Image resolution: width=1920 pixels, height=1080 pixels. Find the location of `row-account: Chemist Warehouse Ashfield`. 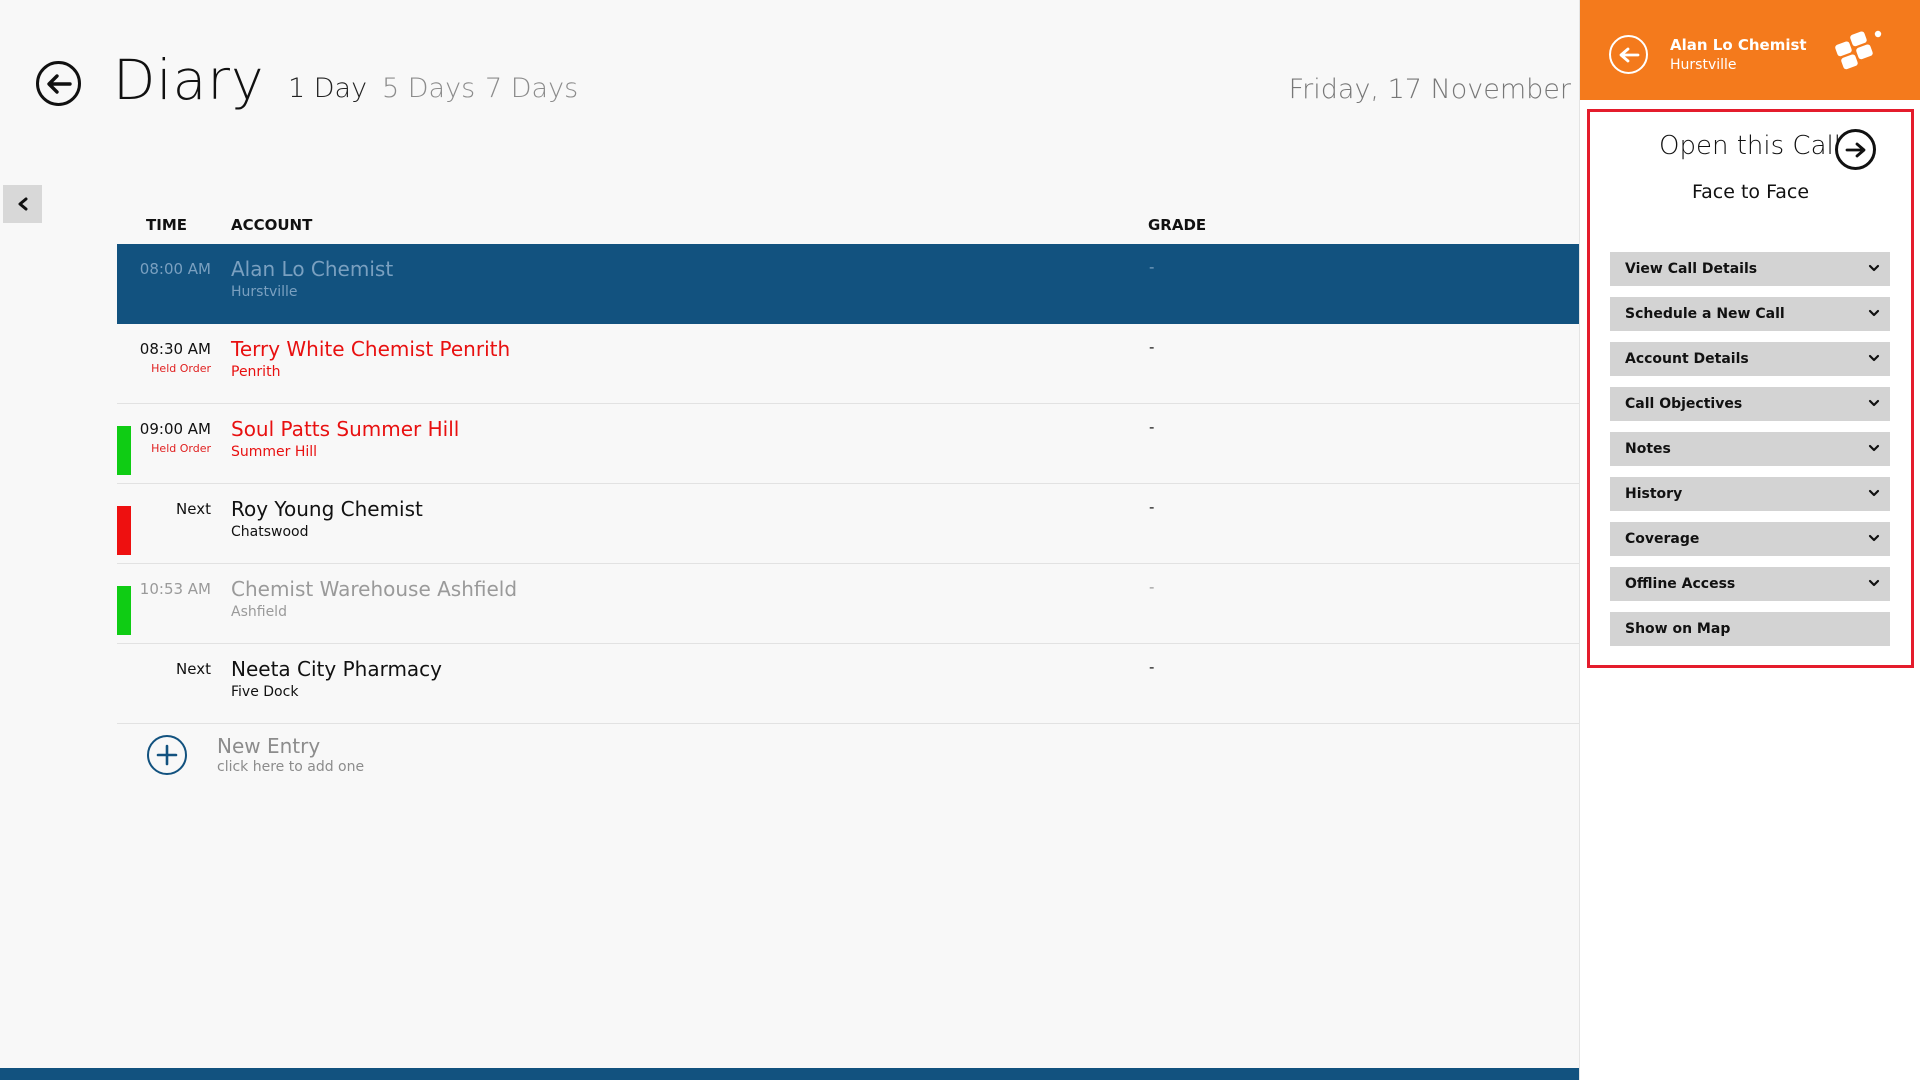

row-account: Chemist Warehouse Ashfield is located at coordinates (374, 589).